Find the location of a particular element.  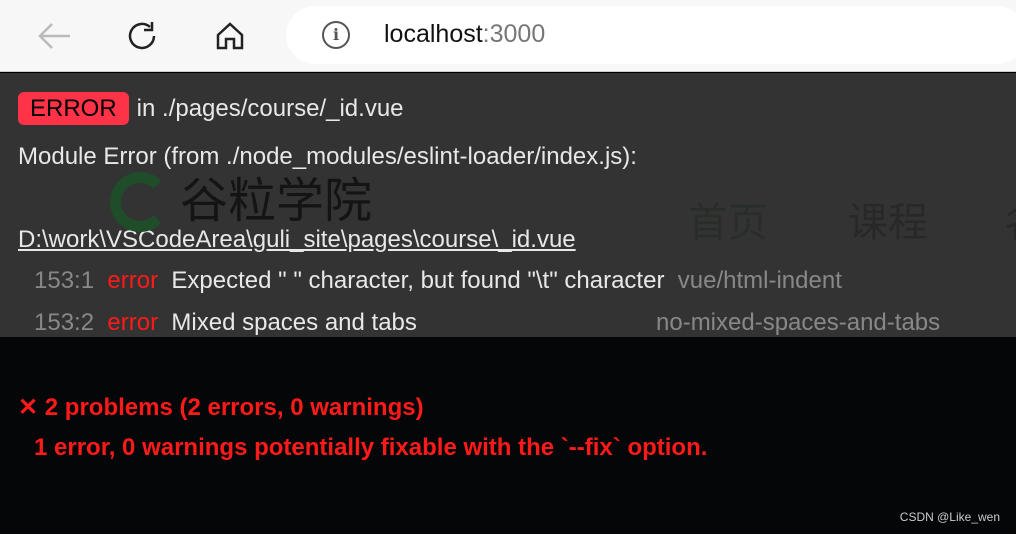

error-badge: ERROR is located at coordinates (73, 108).